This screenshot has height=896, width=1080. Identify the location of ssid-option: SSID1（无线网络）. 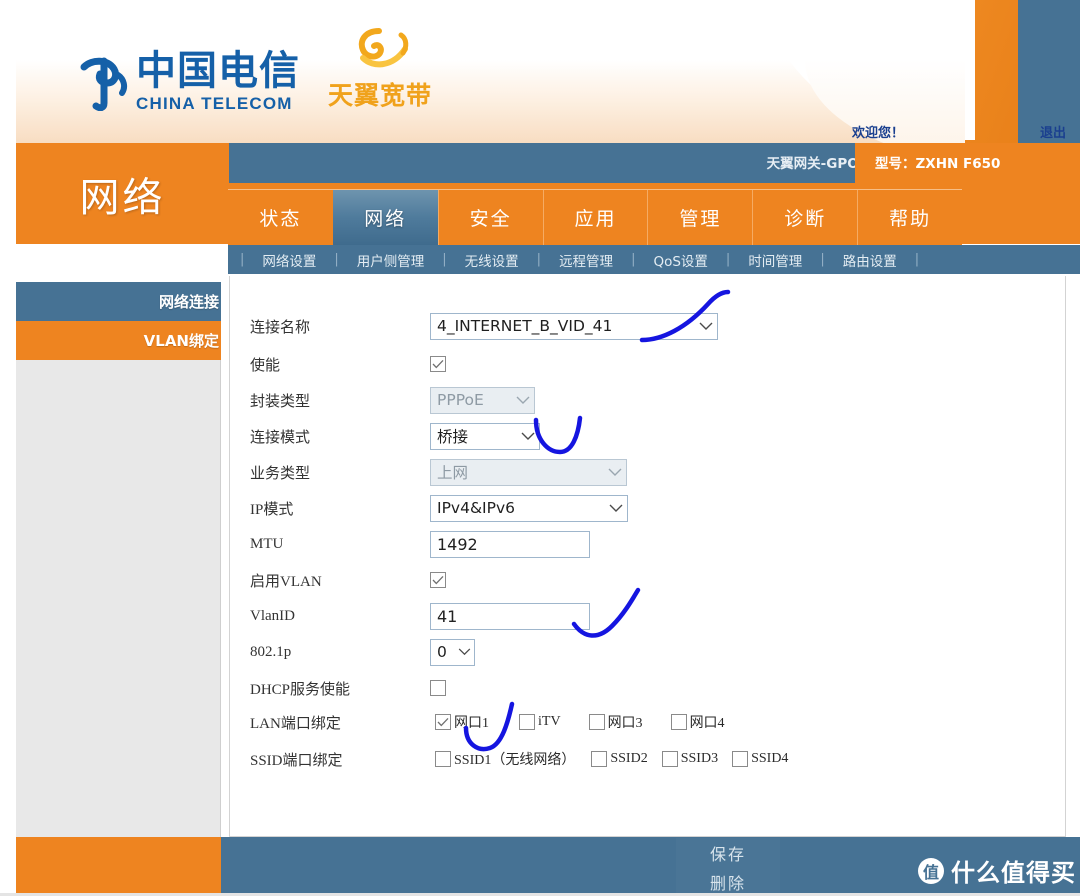
(505, 759).